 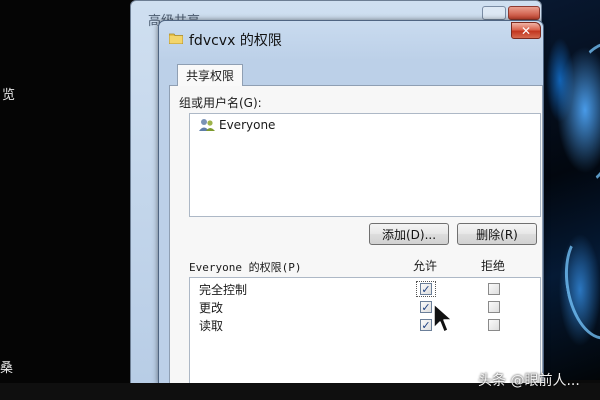 What do you see at coordinates (497, 234) in the screenshot?
I see `remove-button: 删除(R)` at bounding box center [497, 234].